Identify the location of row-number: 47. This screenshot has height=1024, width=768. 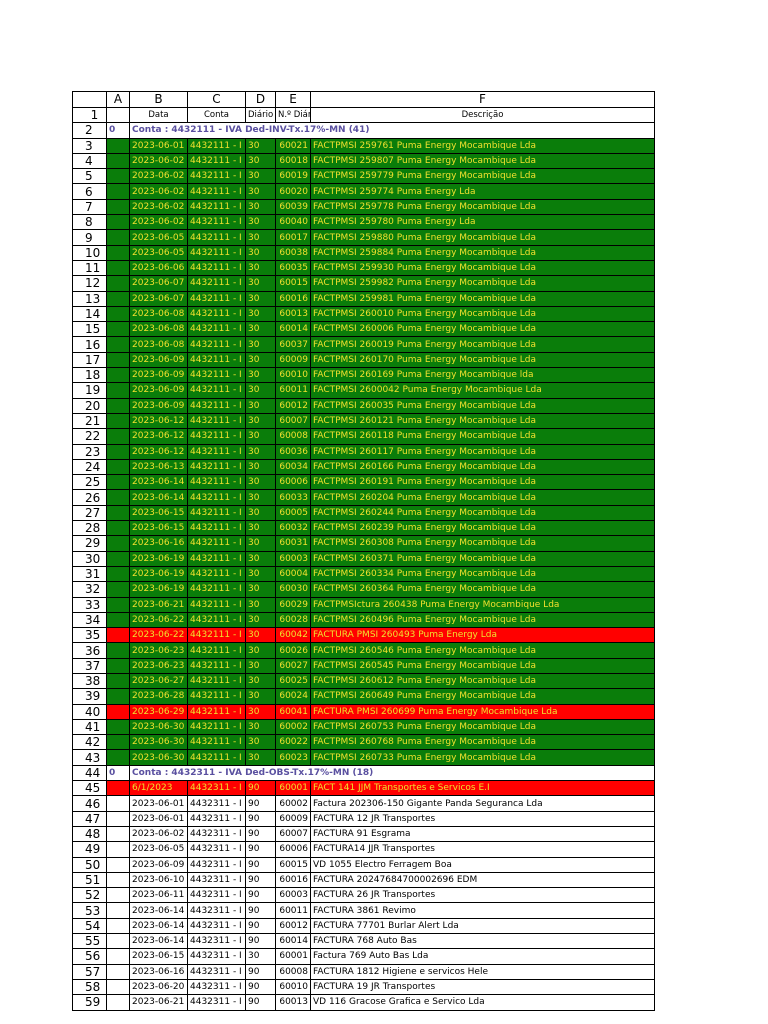
(89, 818).